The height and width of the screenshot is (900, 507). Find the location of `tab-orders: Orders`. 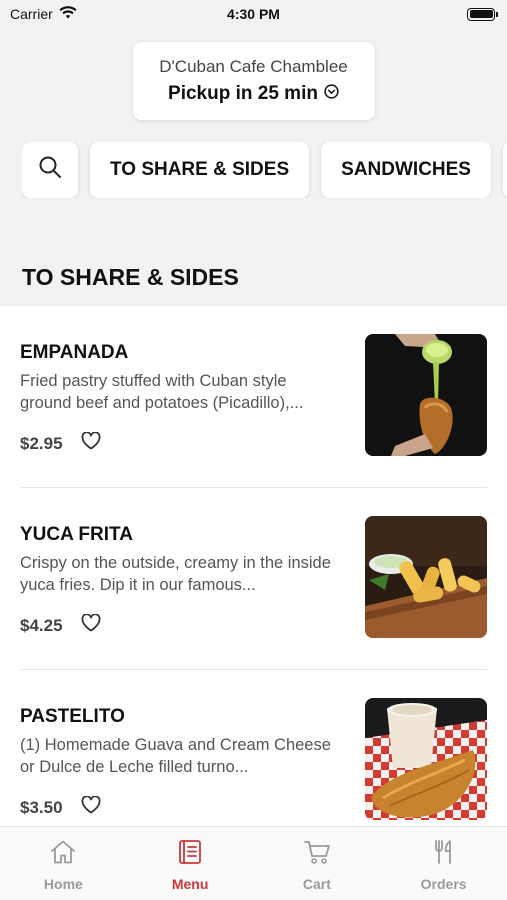

tab-orders: Orders is located at coordinates (443, 863).